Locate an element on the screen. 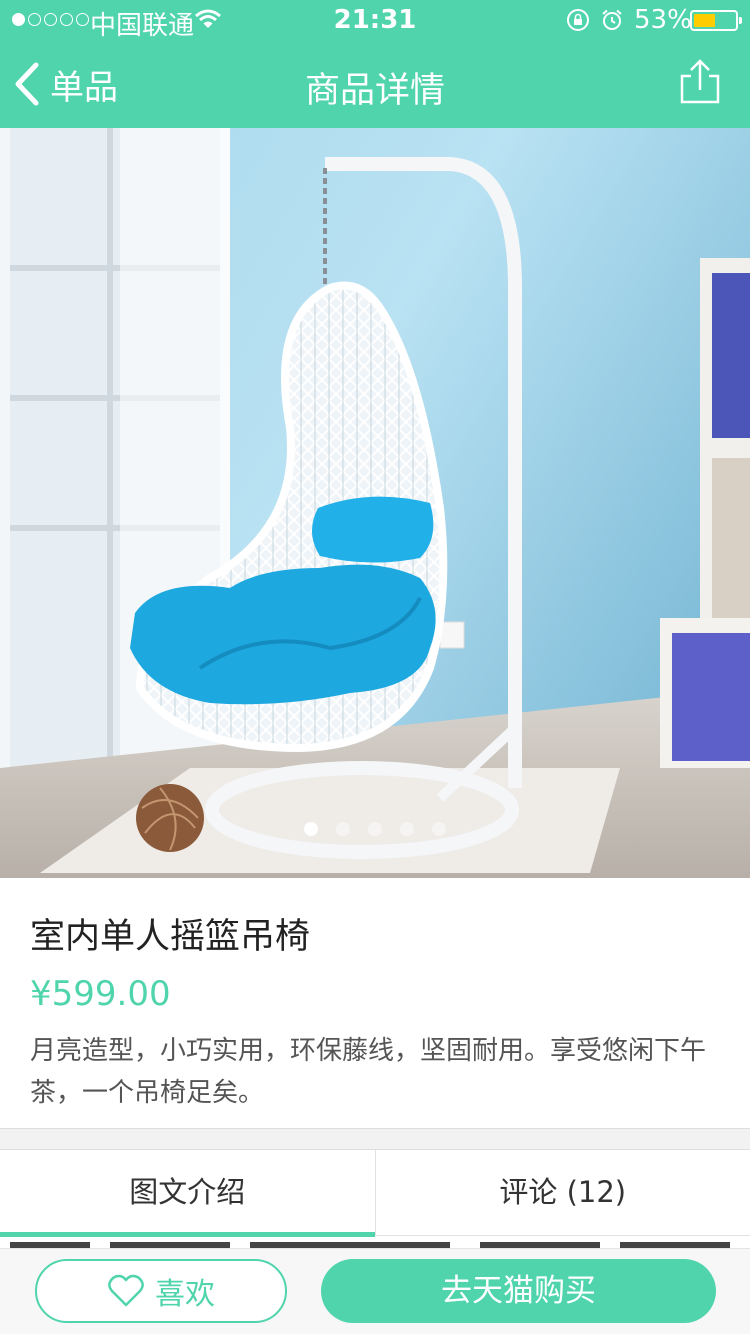 Image resolution: width=750 pixels, height=1334 pixels. heart-icon is located at coordinates (126, 1290).